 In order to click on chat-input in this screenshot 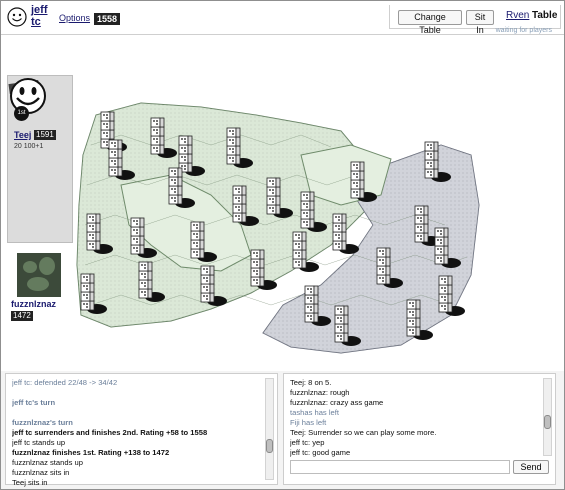, I will do `click(400, 467)`.